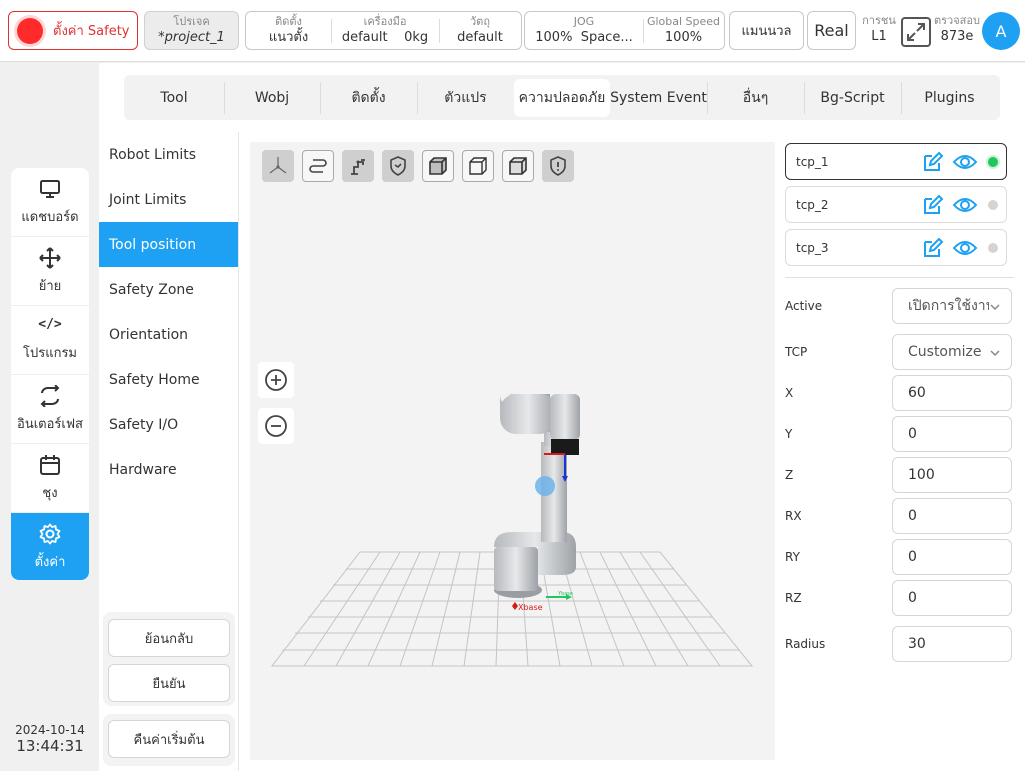  Describe the element at coordinates (50, 395) in the screenshot. I see `swap-icon` at that location.